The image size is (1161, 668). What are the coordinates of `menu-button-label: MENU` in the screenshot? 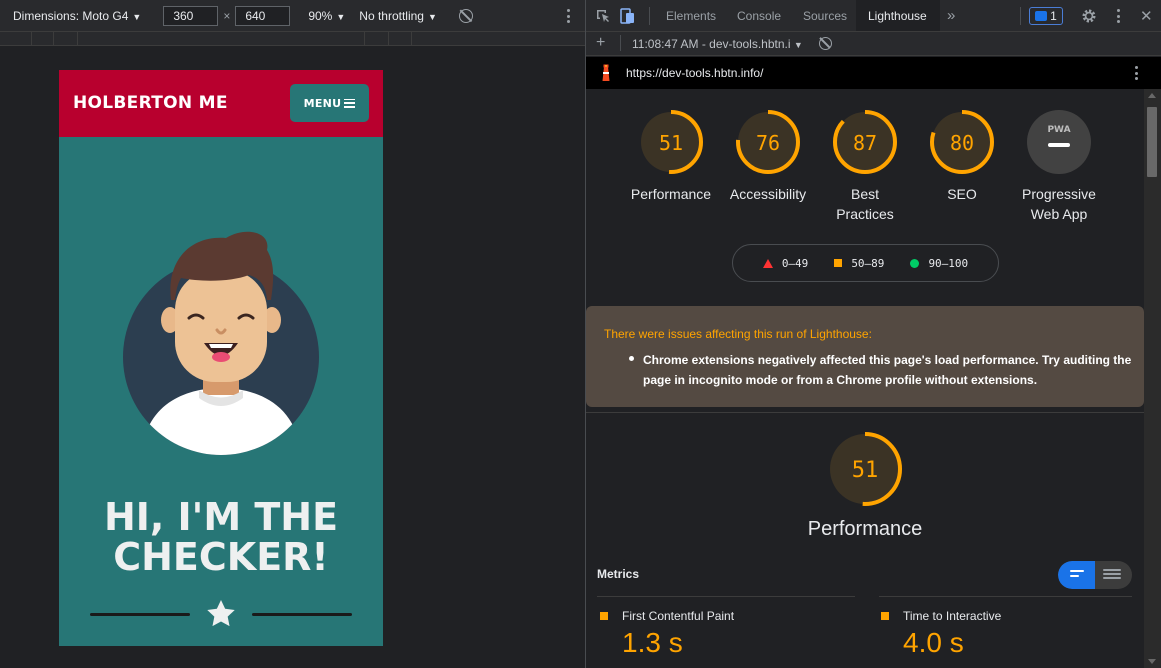 It's located at (322, 103).